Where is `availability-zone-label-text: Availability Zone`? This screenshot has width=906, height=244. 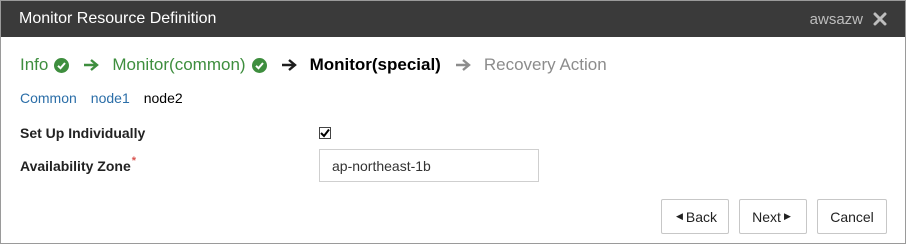 availability-zone-label-text: Availability Zone is located at coordinates (75, 165).